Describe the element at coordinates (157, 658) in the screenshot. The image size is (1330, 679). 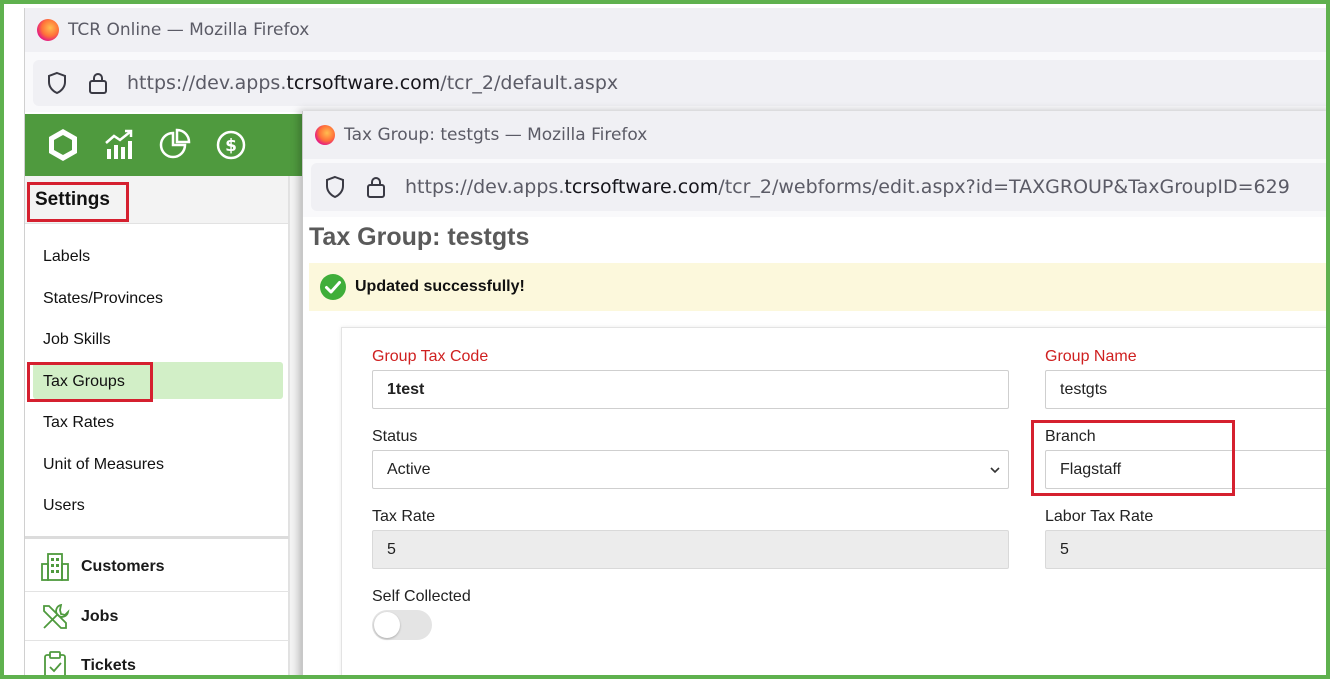
I see `sidebar-section-tickets: Tickets` at that location.